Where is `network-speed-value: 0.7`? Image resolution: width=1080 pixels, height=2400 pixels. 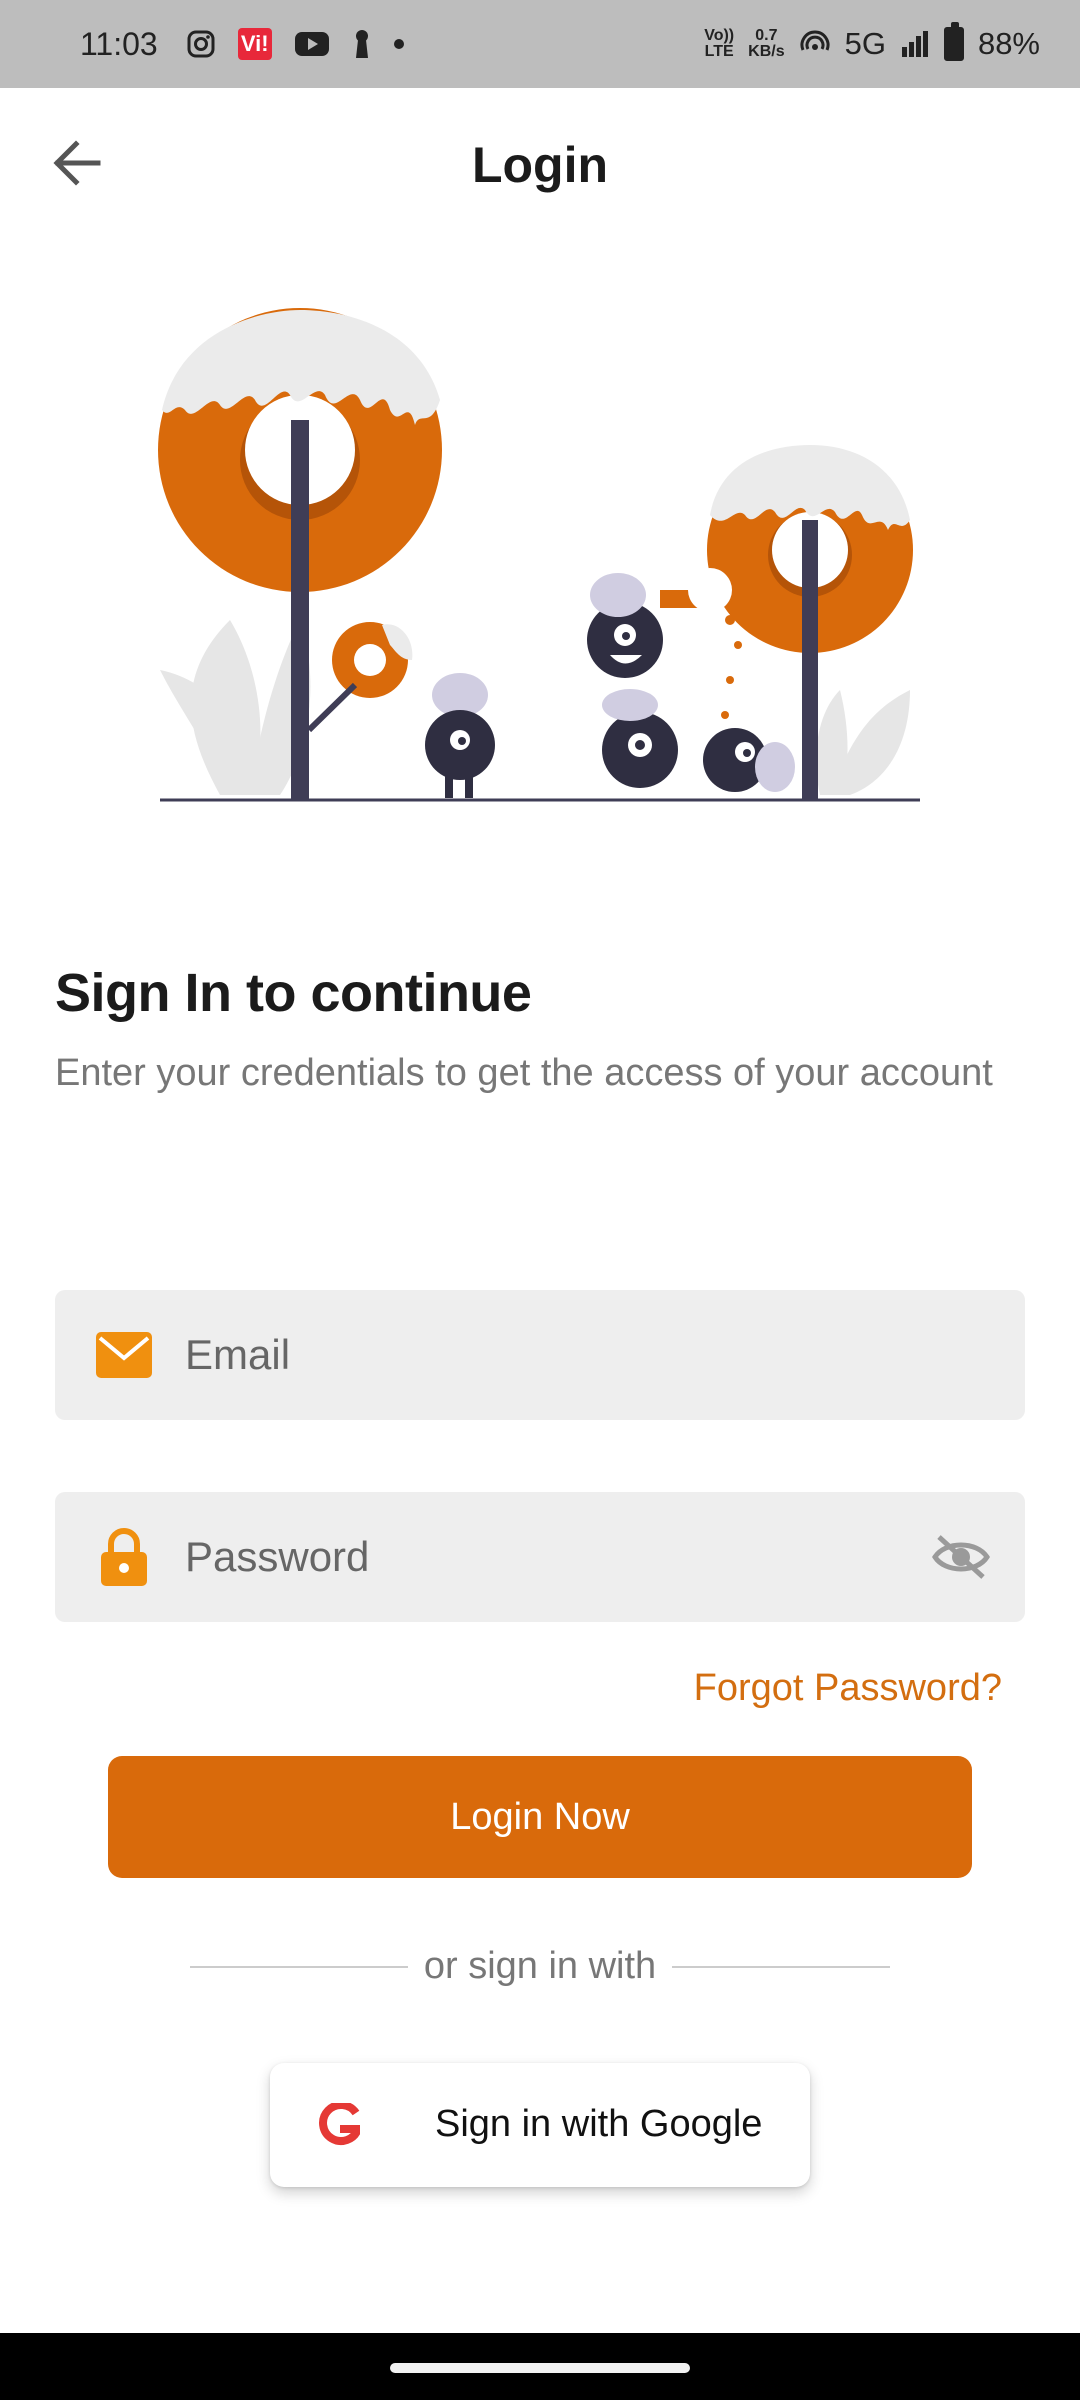 network-speed-value: 0.7 is located at coordinates (766, 35).